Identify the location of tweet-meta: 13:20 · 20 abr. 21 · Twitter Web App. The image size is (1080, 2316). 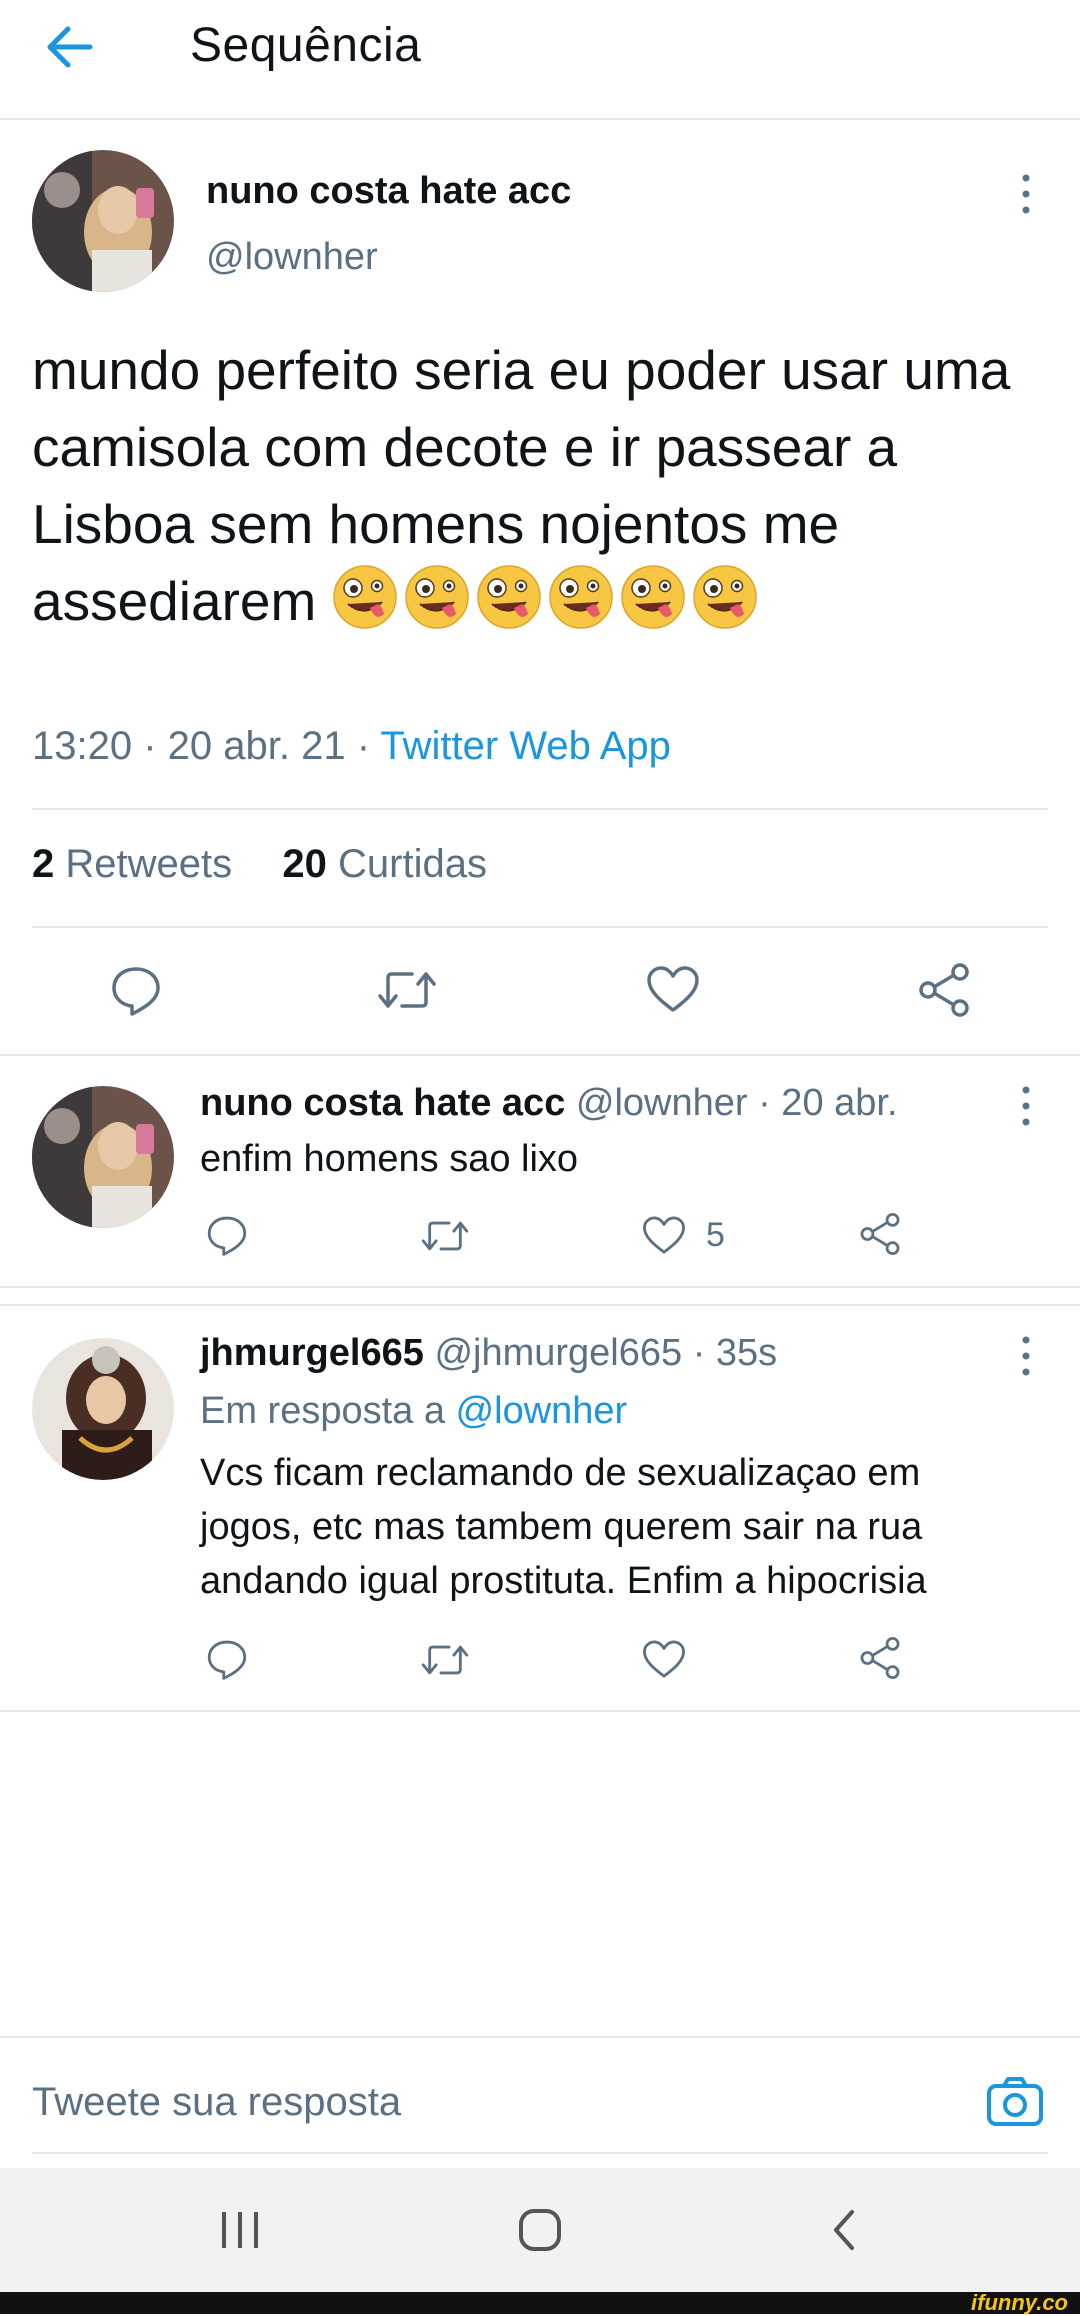
(351, 746).